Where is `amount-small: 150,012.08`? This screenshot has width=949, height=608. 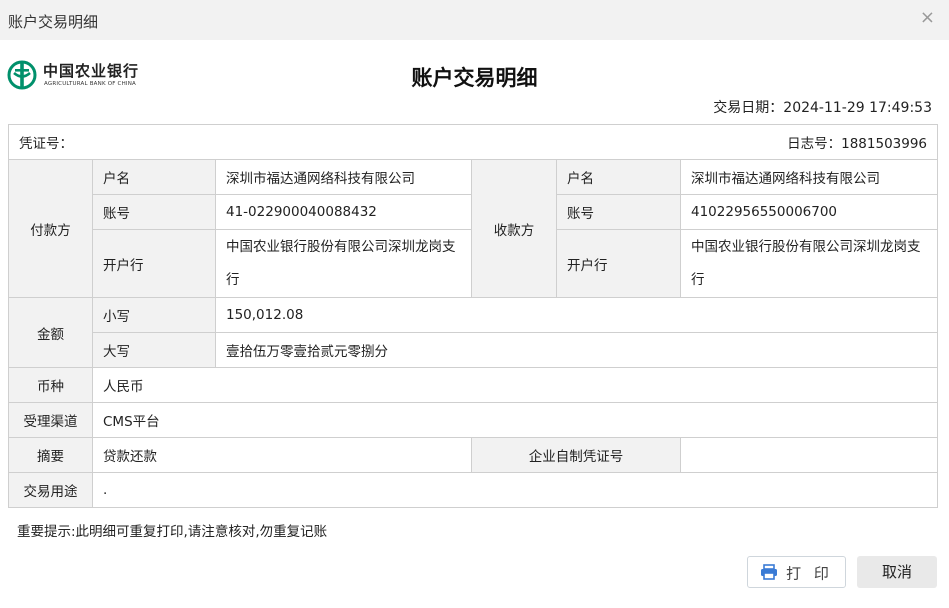
amount-small: 150,012.08 is located at coordinates (576, 315).